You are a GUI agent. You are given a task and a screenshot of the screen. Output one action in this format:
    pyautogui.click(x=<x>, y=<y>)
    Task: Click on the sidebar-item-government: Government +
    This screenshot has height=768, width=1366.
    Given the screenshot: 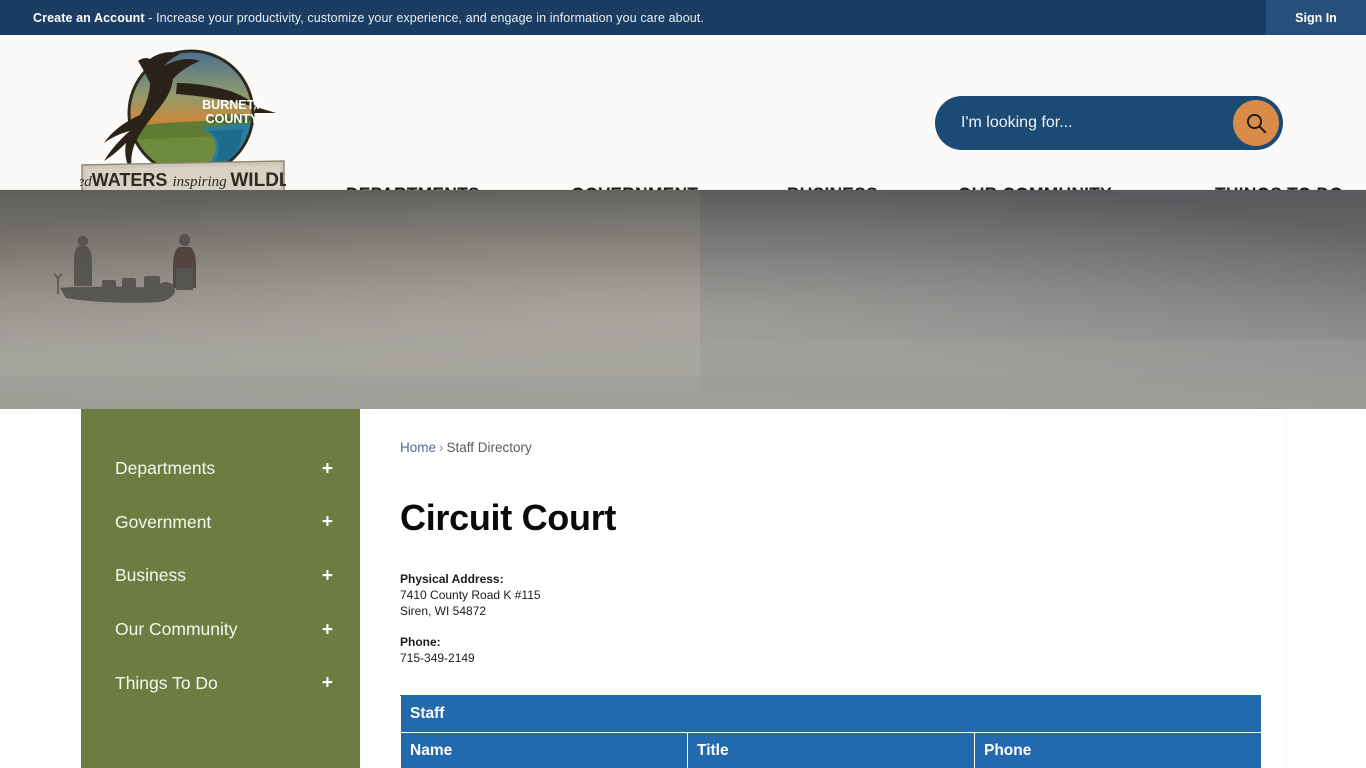 What is the action you would take?
    pyautogui.click(x=220, y=523)
    